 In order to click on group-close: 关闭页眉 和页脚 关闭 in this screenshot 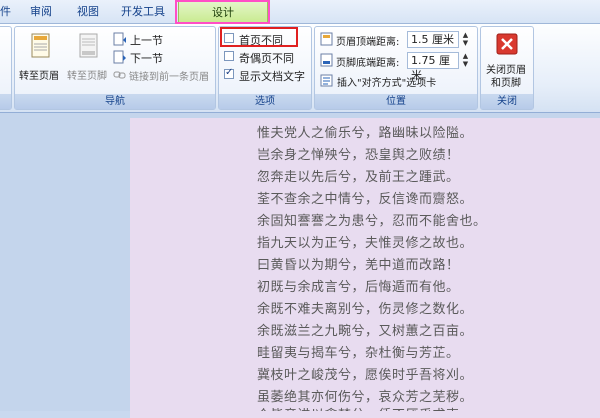, I will do `click(507, 68)`.